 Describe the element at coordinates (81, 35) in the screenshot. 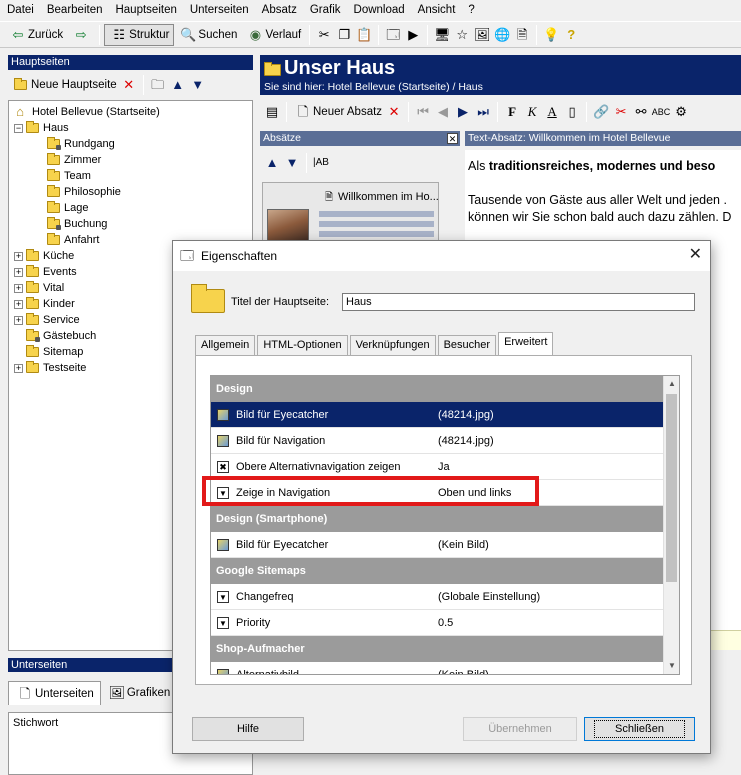

I see `forward-button: ⇨` at that location.